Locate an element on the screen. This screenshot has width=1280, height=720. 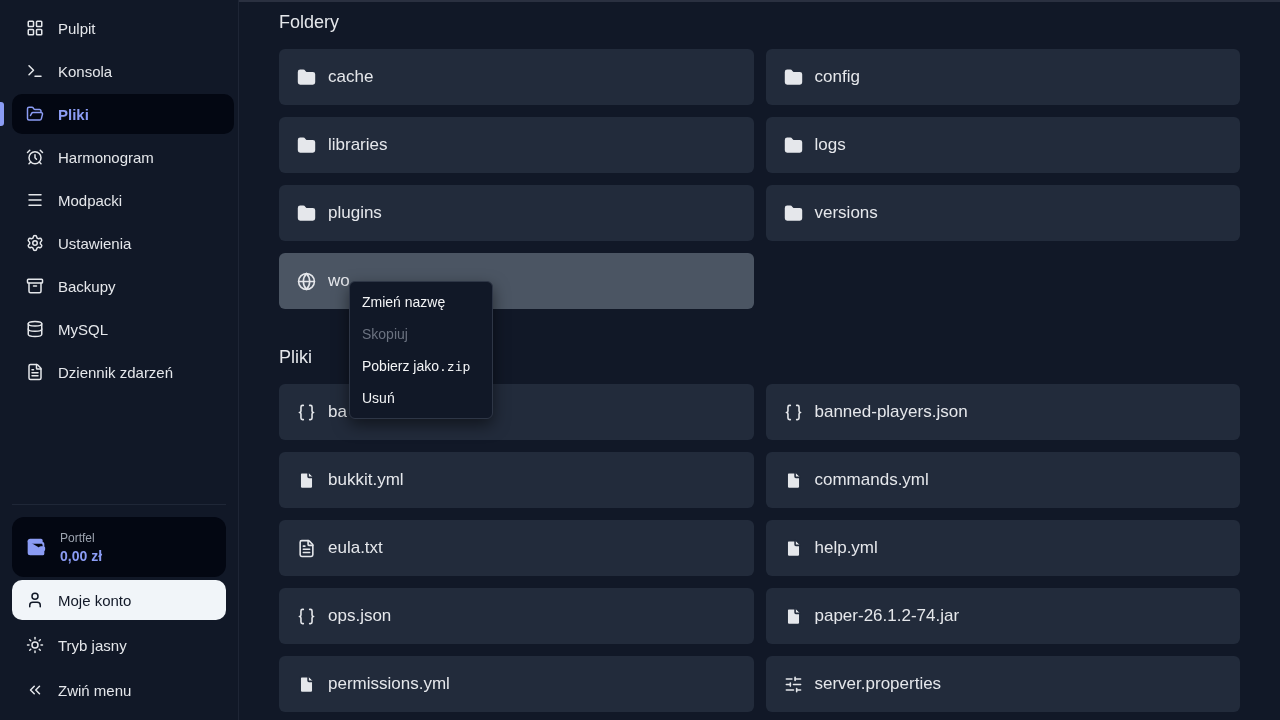
nav-item: Pulpit is located at coordinates (123, 28).